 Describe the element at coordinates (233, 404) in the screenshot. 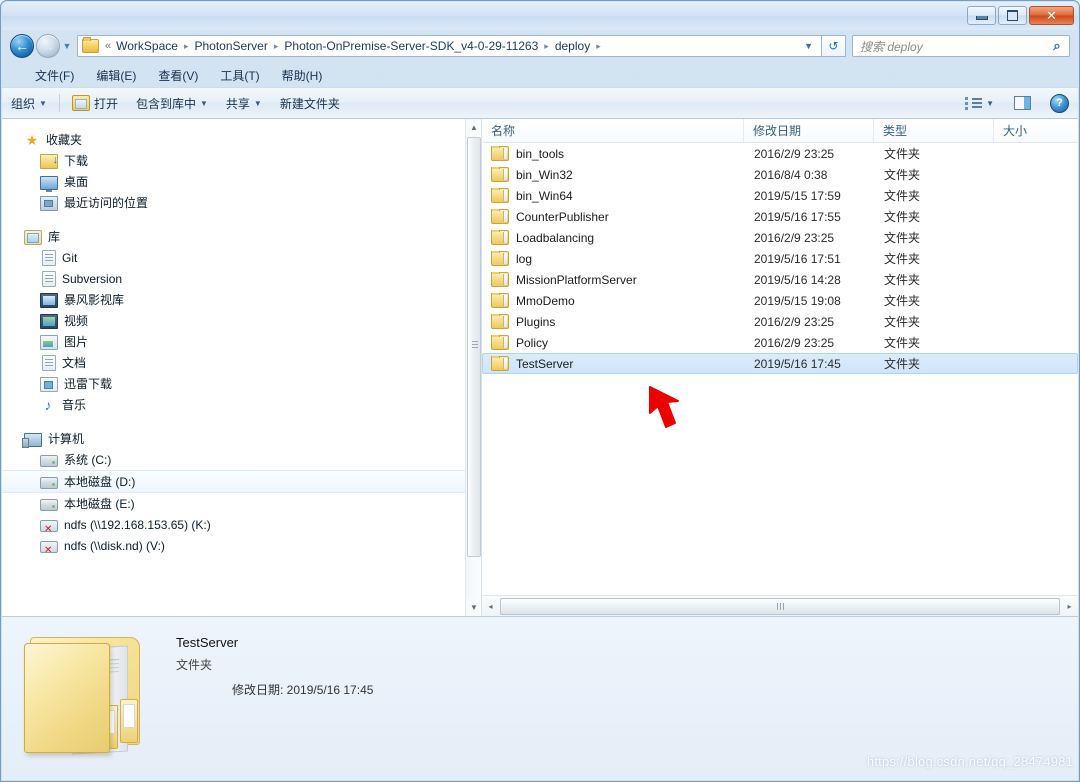

I see `sidebar-item-music: ♪ 音乐` at that location.